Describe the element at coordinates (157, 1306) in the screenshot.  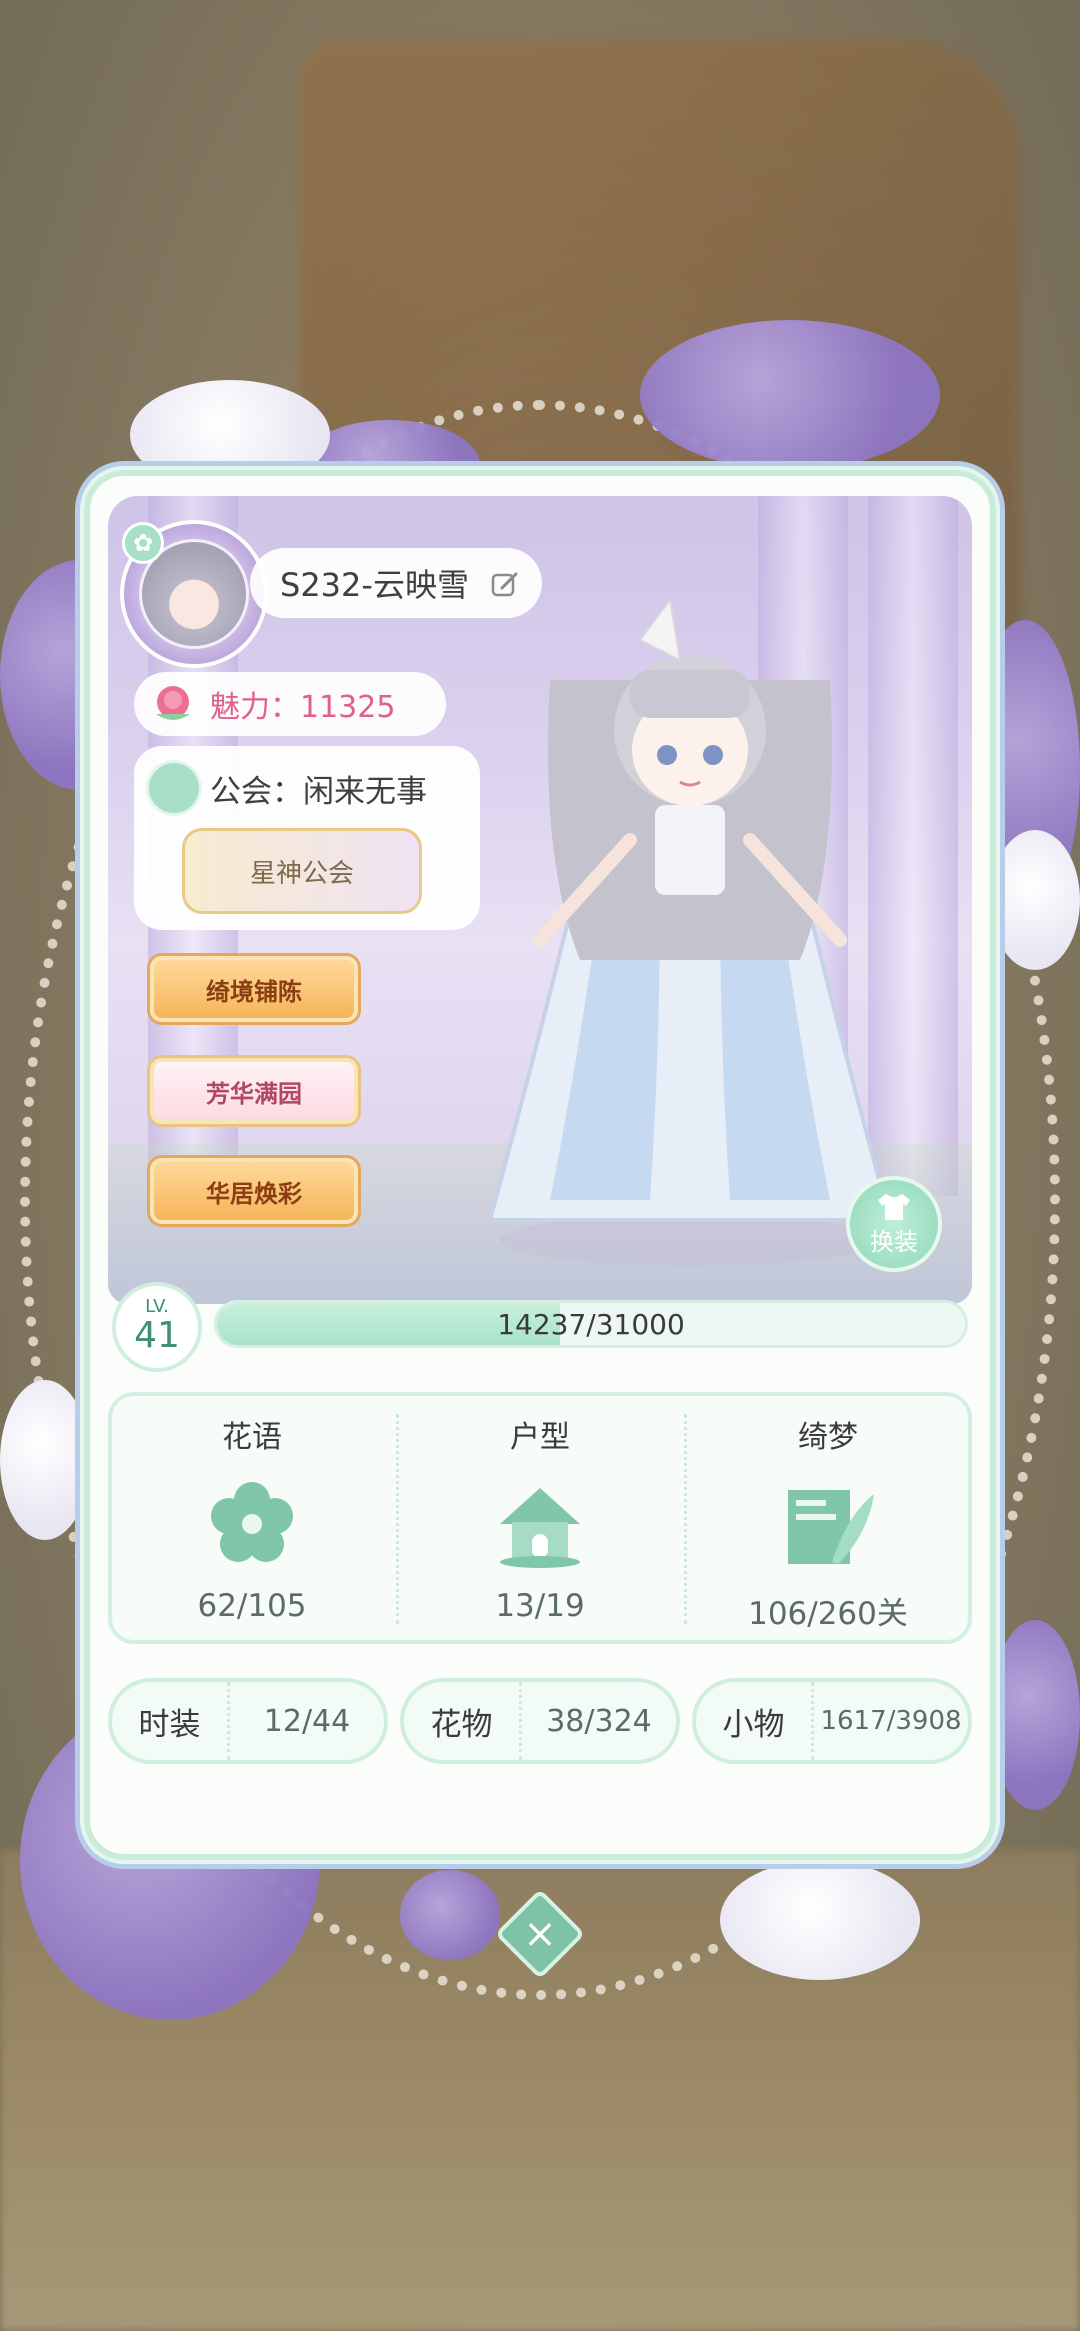
I see `level-prefix: LV.` at that location.